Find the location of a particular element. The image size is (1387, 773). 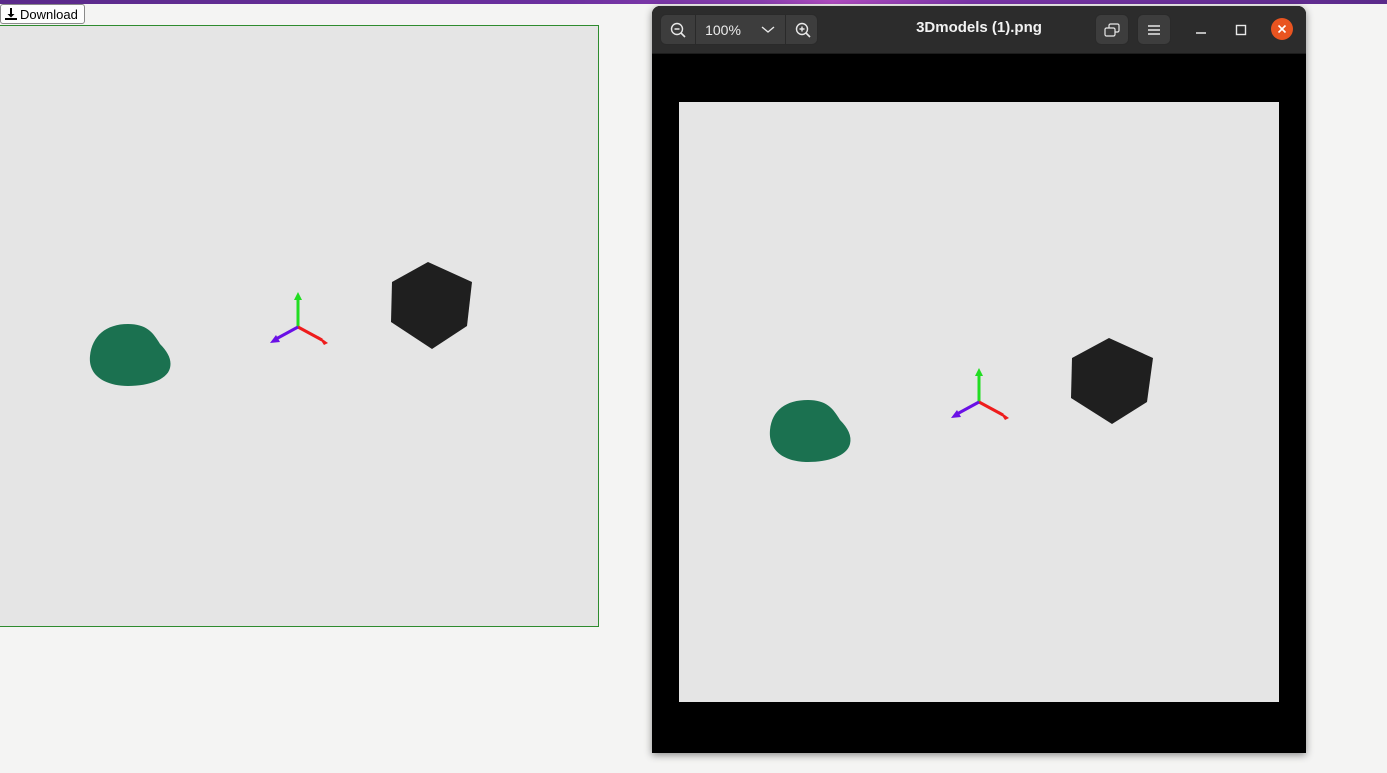

cone-model is located at coordinates (130, 355).